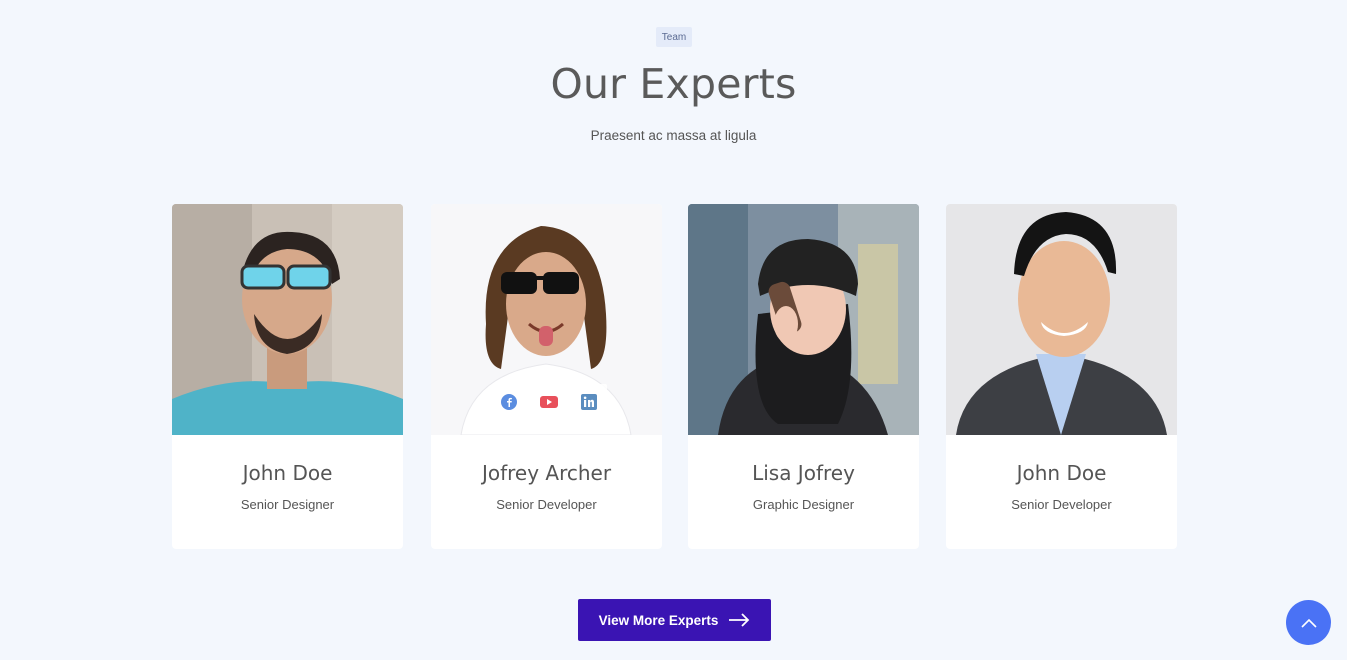 This screenshot has width=1347, height=660. I want to click on view-more-experts-button: View More Experts, so click(674, 620).